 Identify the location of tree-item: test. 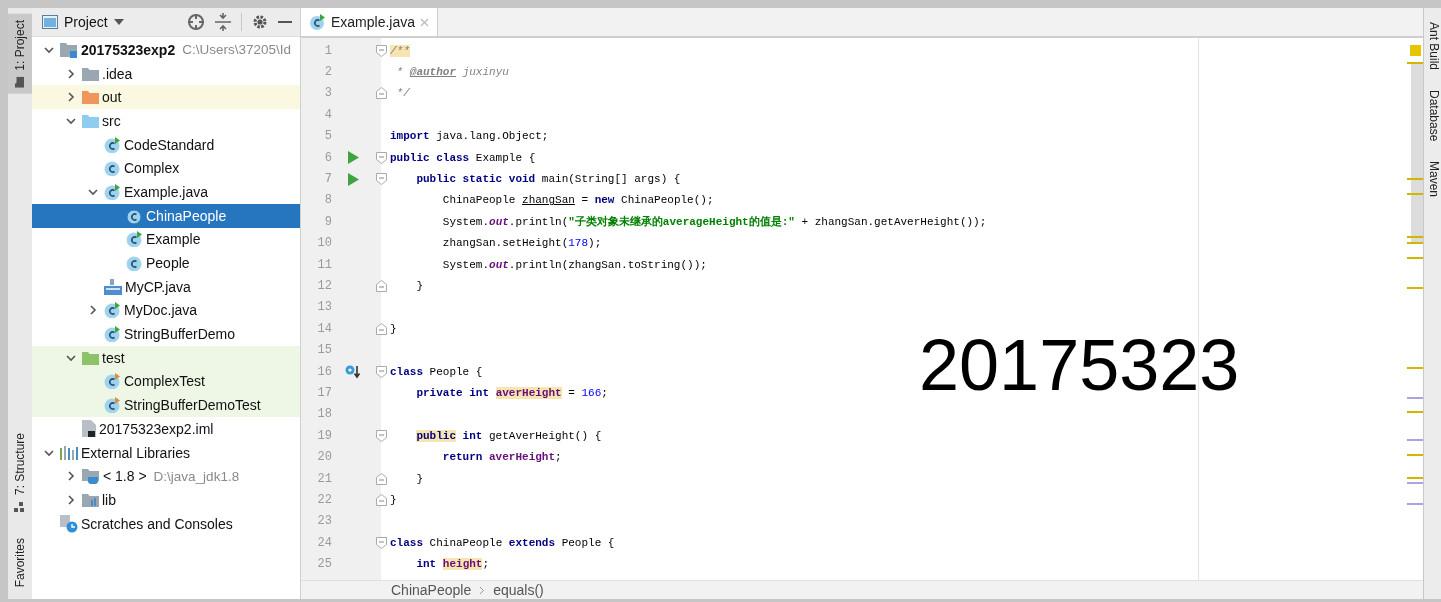
(166, 357).